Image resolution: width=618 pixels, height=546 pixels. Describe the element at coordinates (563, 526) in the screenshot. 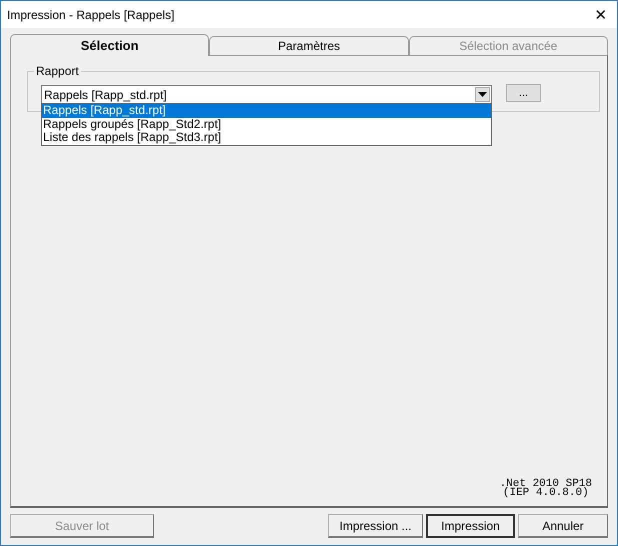

I see `dialog-button: Annuler` at that location.